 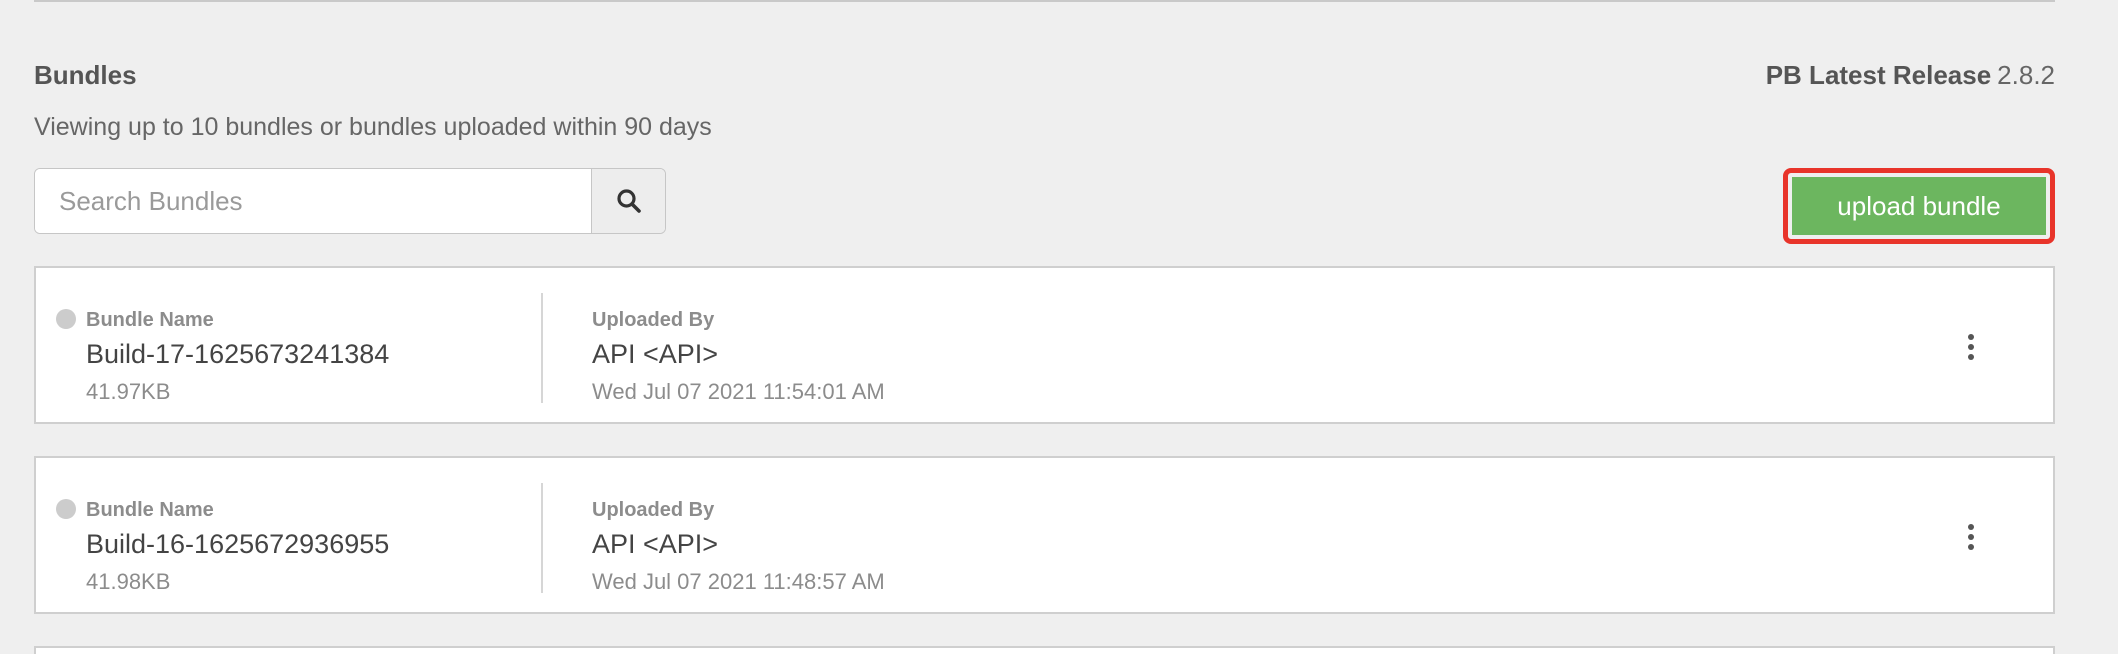 I want to click on latest-release-label: PB Latest Release, so click(x=1878, y=75).